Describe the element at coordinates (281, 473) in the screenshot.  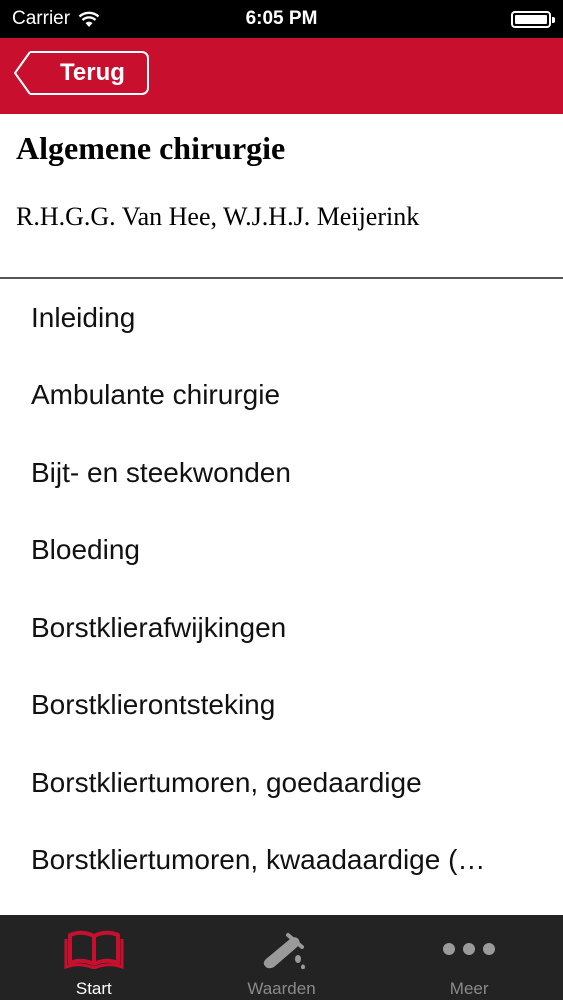
I see `list-item: Bijt- en steekwonden` at that location.